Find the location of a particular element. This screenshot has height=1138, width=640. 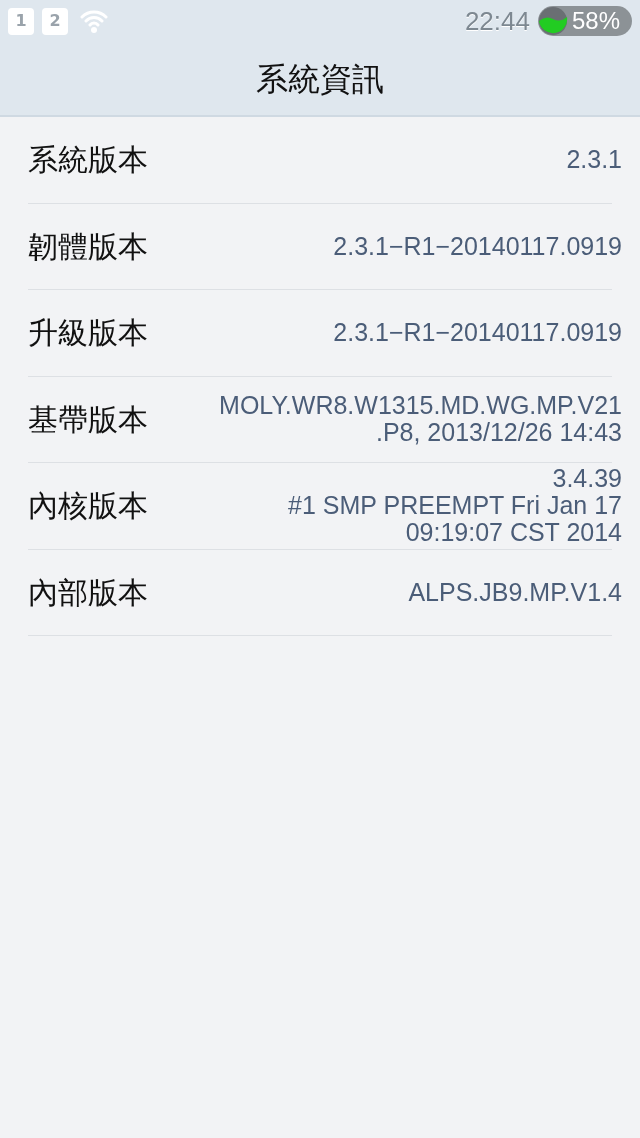

row-label: 升級版本 is located at coordinates (88, 333).